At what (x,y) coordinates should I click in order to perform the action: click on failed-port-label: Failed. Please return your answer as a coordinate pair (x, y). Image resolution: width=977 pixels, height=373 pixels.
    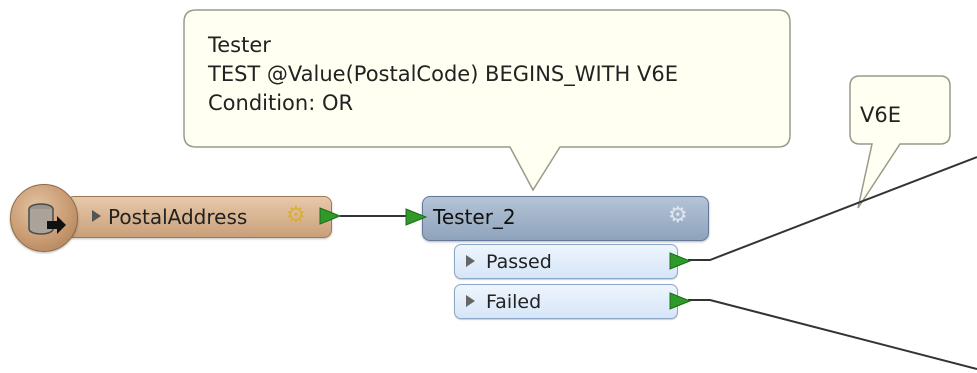
    Looking at the image, I should click on (514, 302).